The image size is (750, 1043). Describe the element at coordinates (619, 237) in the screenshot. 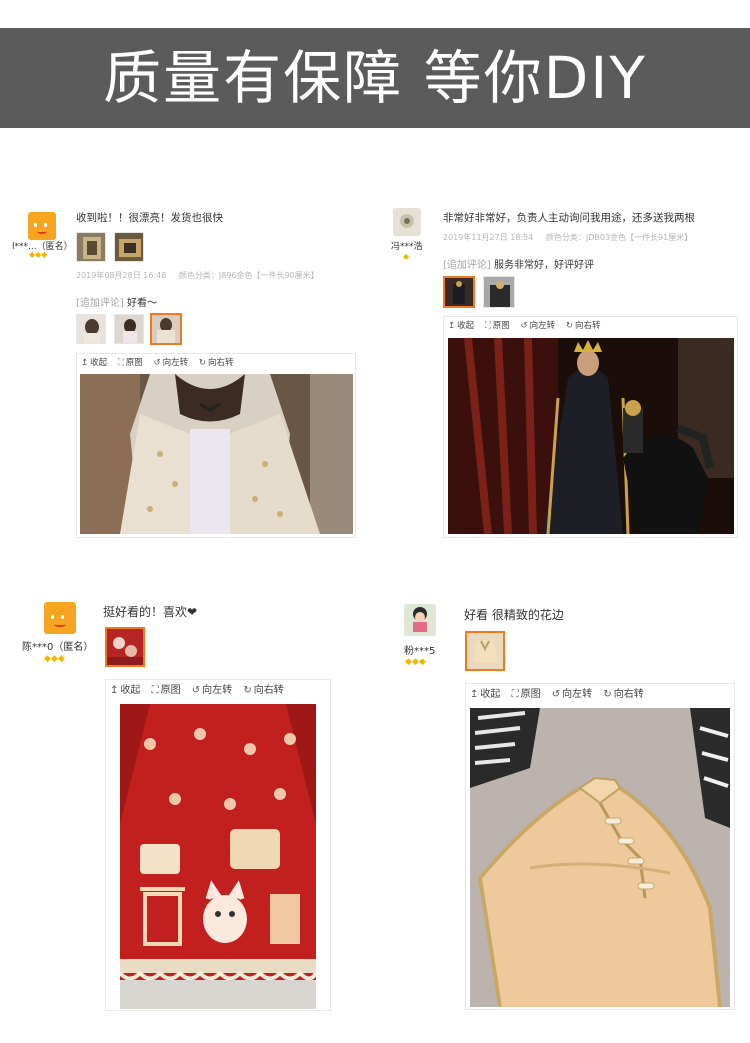

I see `review-sku: 颜色分类：JDB03金色【一件长91厘米】` at that location.